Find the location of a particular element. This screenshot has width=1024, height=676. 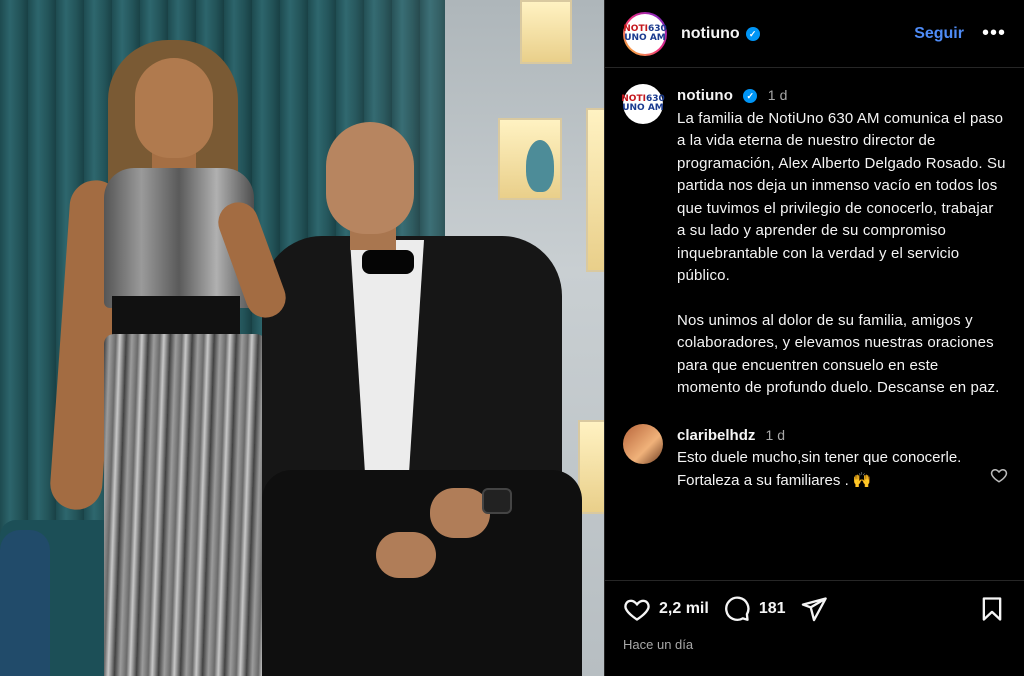

post-header: NOTI630 UNO AM notiuno ✓ Seguir ••• is located at coordinates (814, 34).